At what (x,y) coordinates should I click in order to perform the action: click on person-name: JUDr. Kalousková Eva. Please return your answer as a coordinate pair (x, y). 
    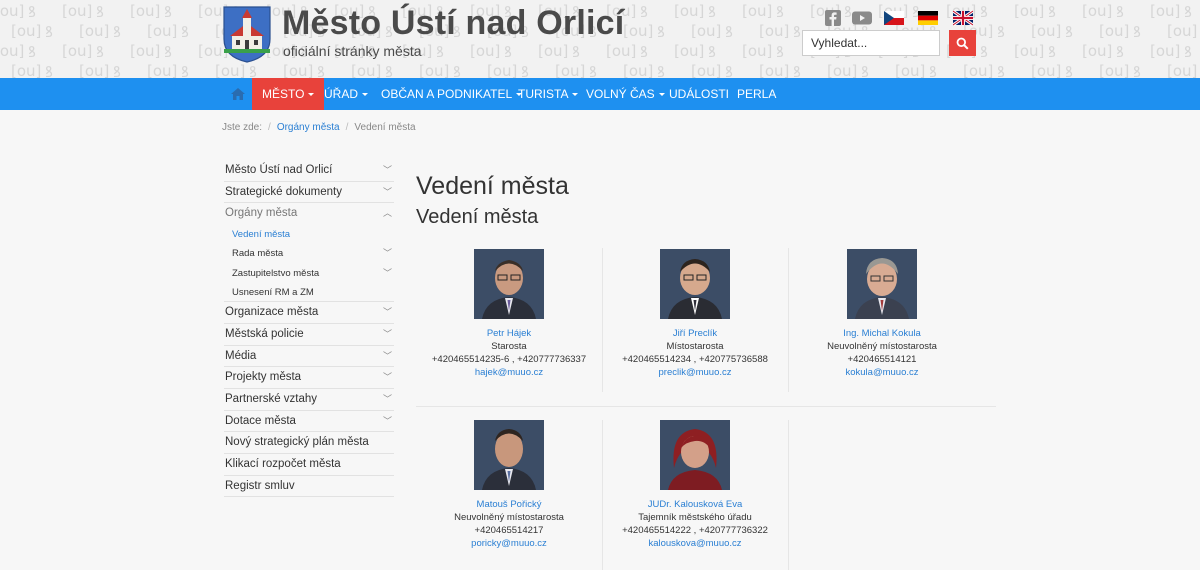
    Looking at the image, I should click on (695, 504).